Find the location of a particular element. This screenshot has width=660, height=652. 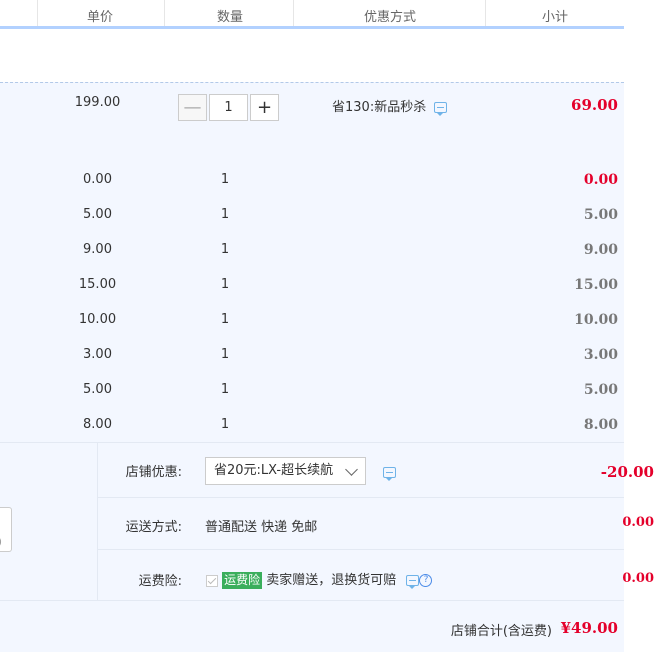

promo-text: 省130:新品秒杀 is located at coordinates (379, 107).